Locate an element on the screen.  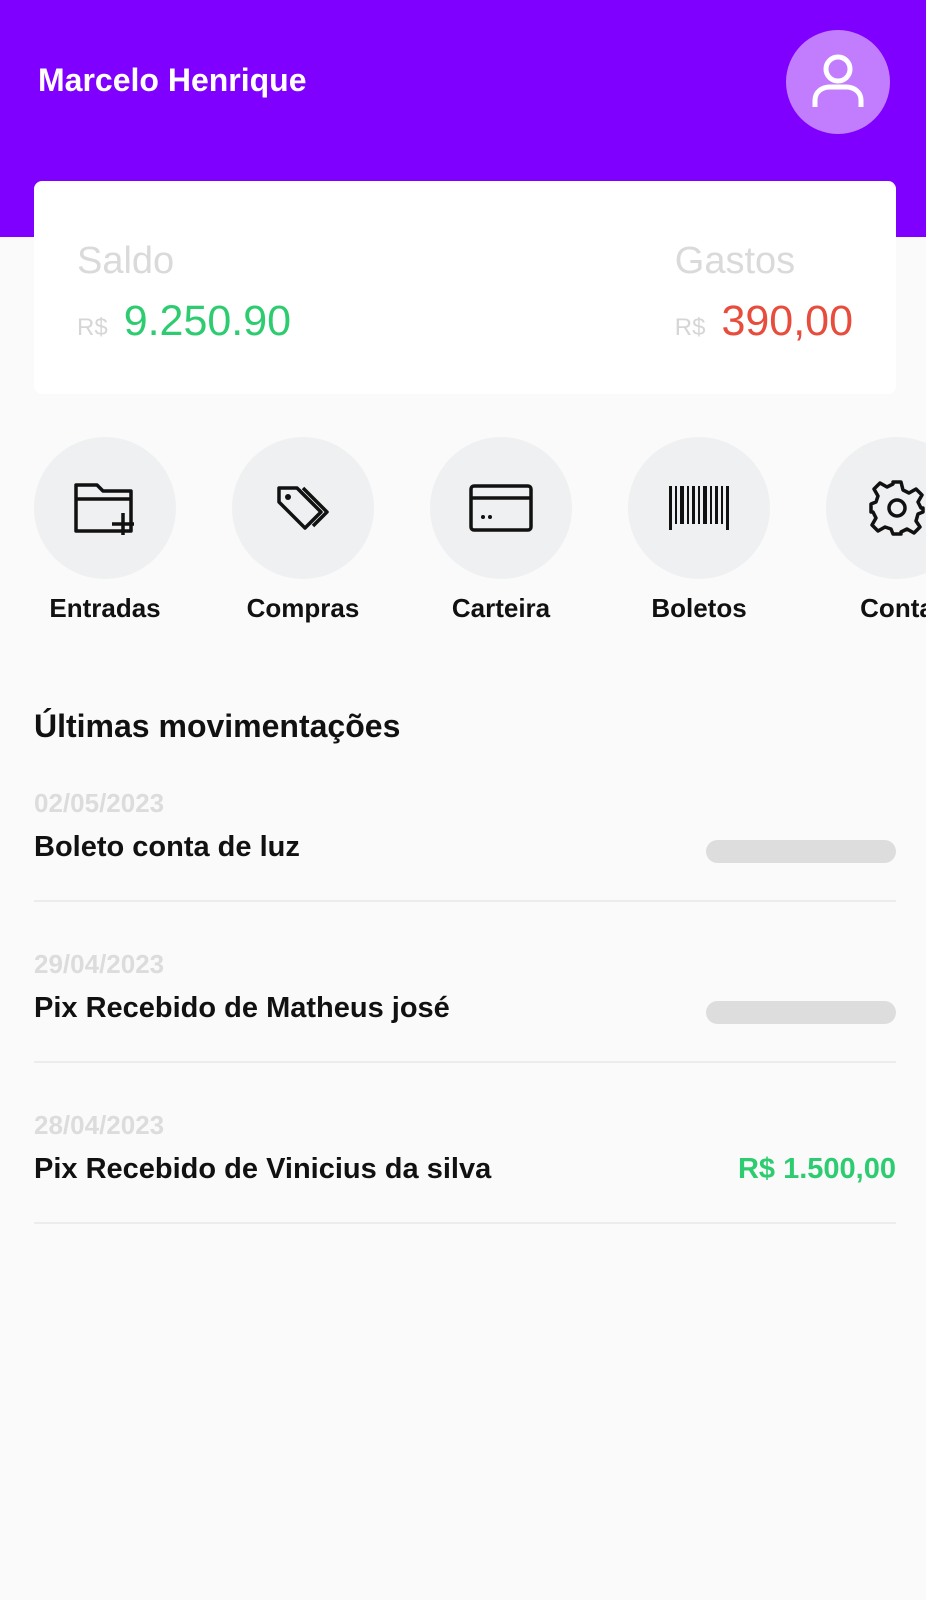
quick-actions: Entradas Compras Carteira Boletos Cont is located at coordinates (463, 537).